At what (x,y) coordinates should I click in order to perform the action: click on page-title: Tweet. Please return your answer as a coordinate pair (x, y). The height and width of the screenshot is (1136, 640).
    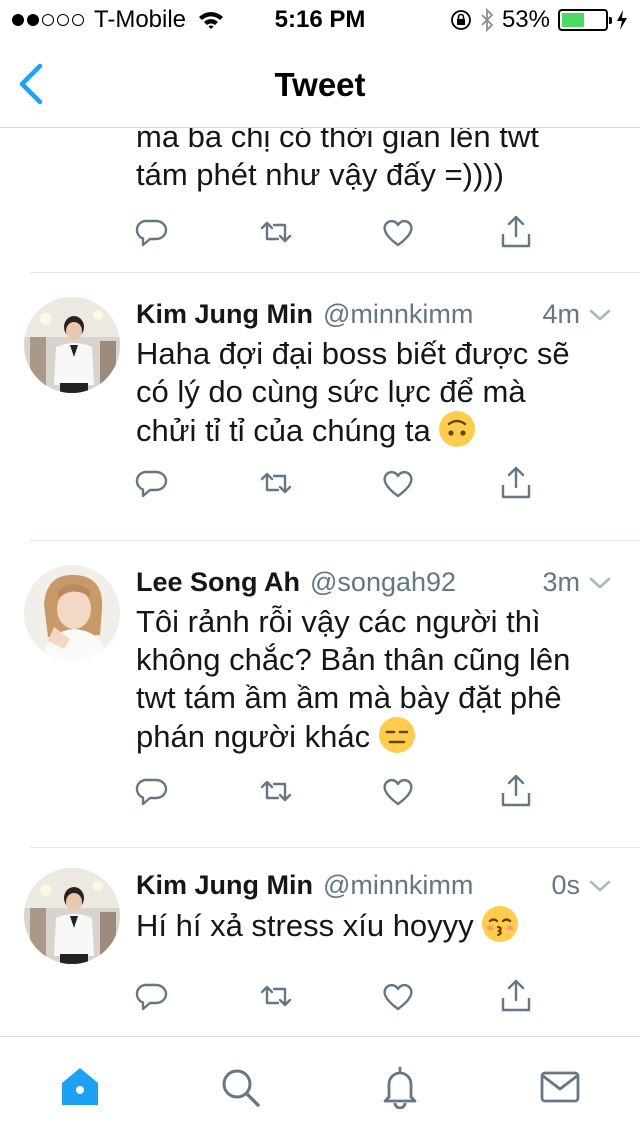
    Looking at the image, I should click on (320, 84).